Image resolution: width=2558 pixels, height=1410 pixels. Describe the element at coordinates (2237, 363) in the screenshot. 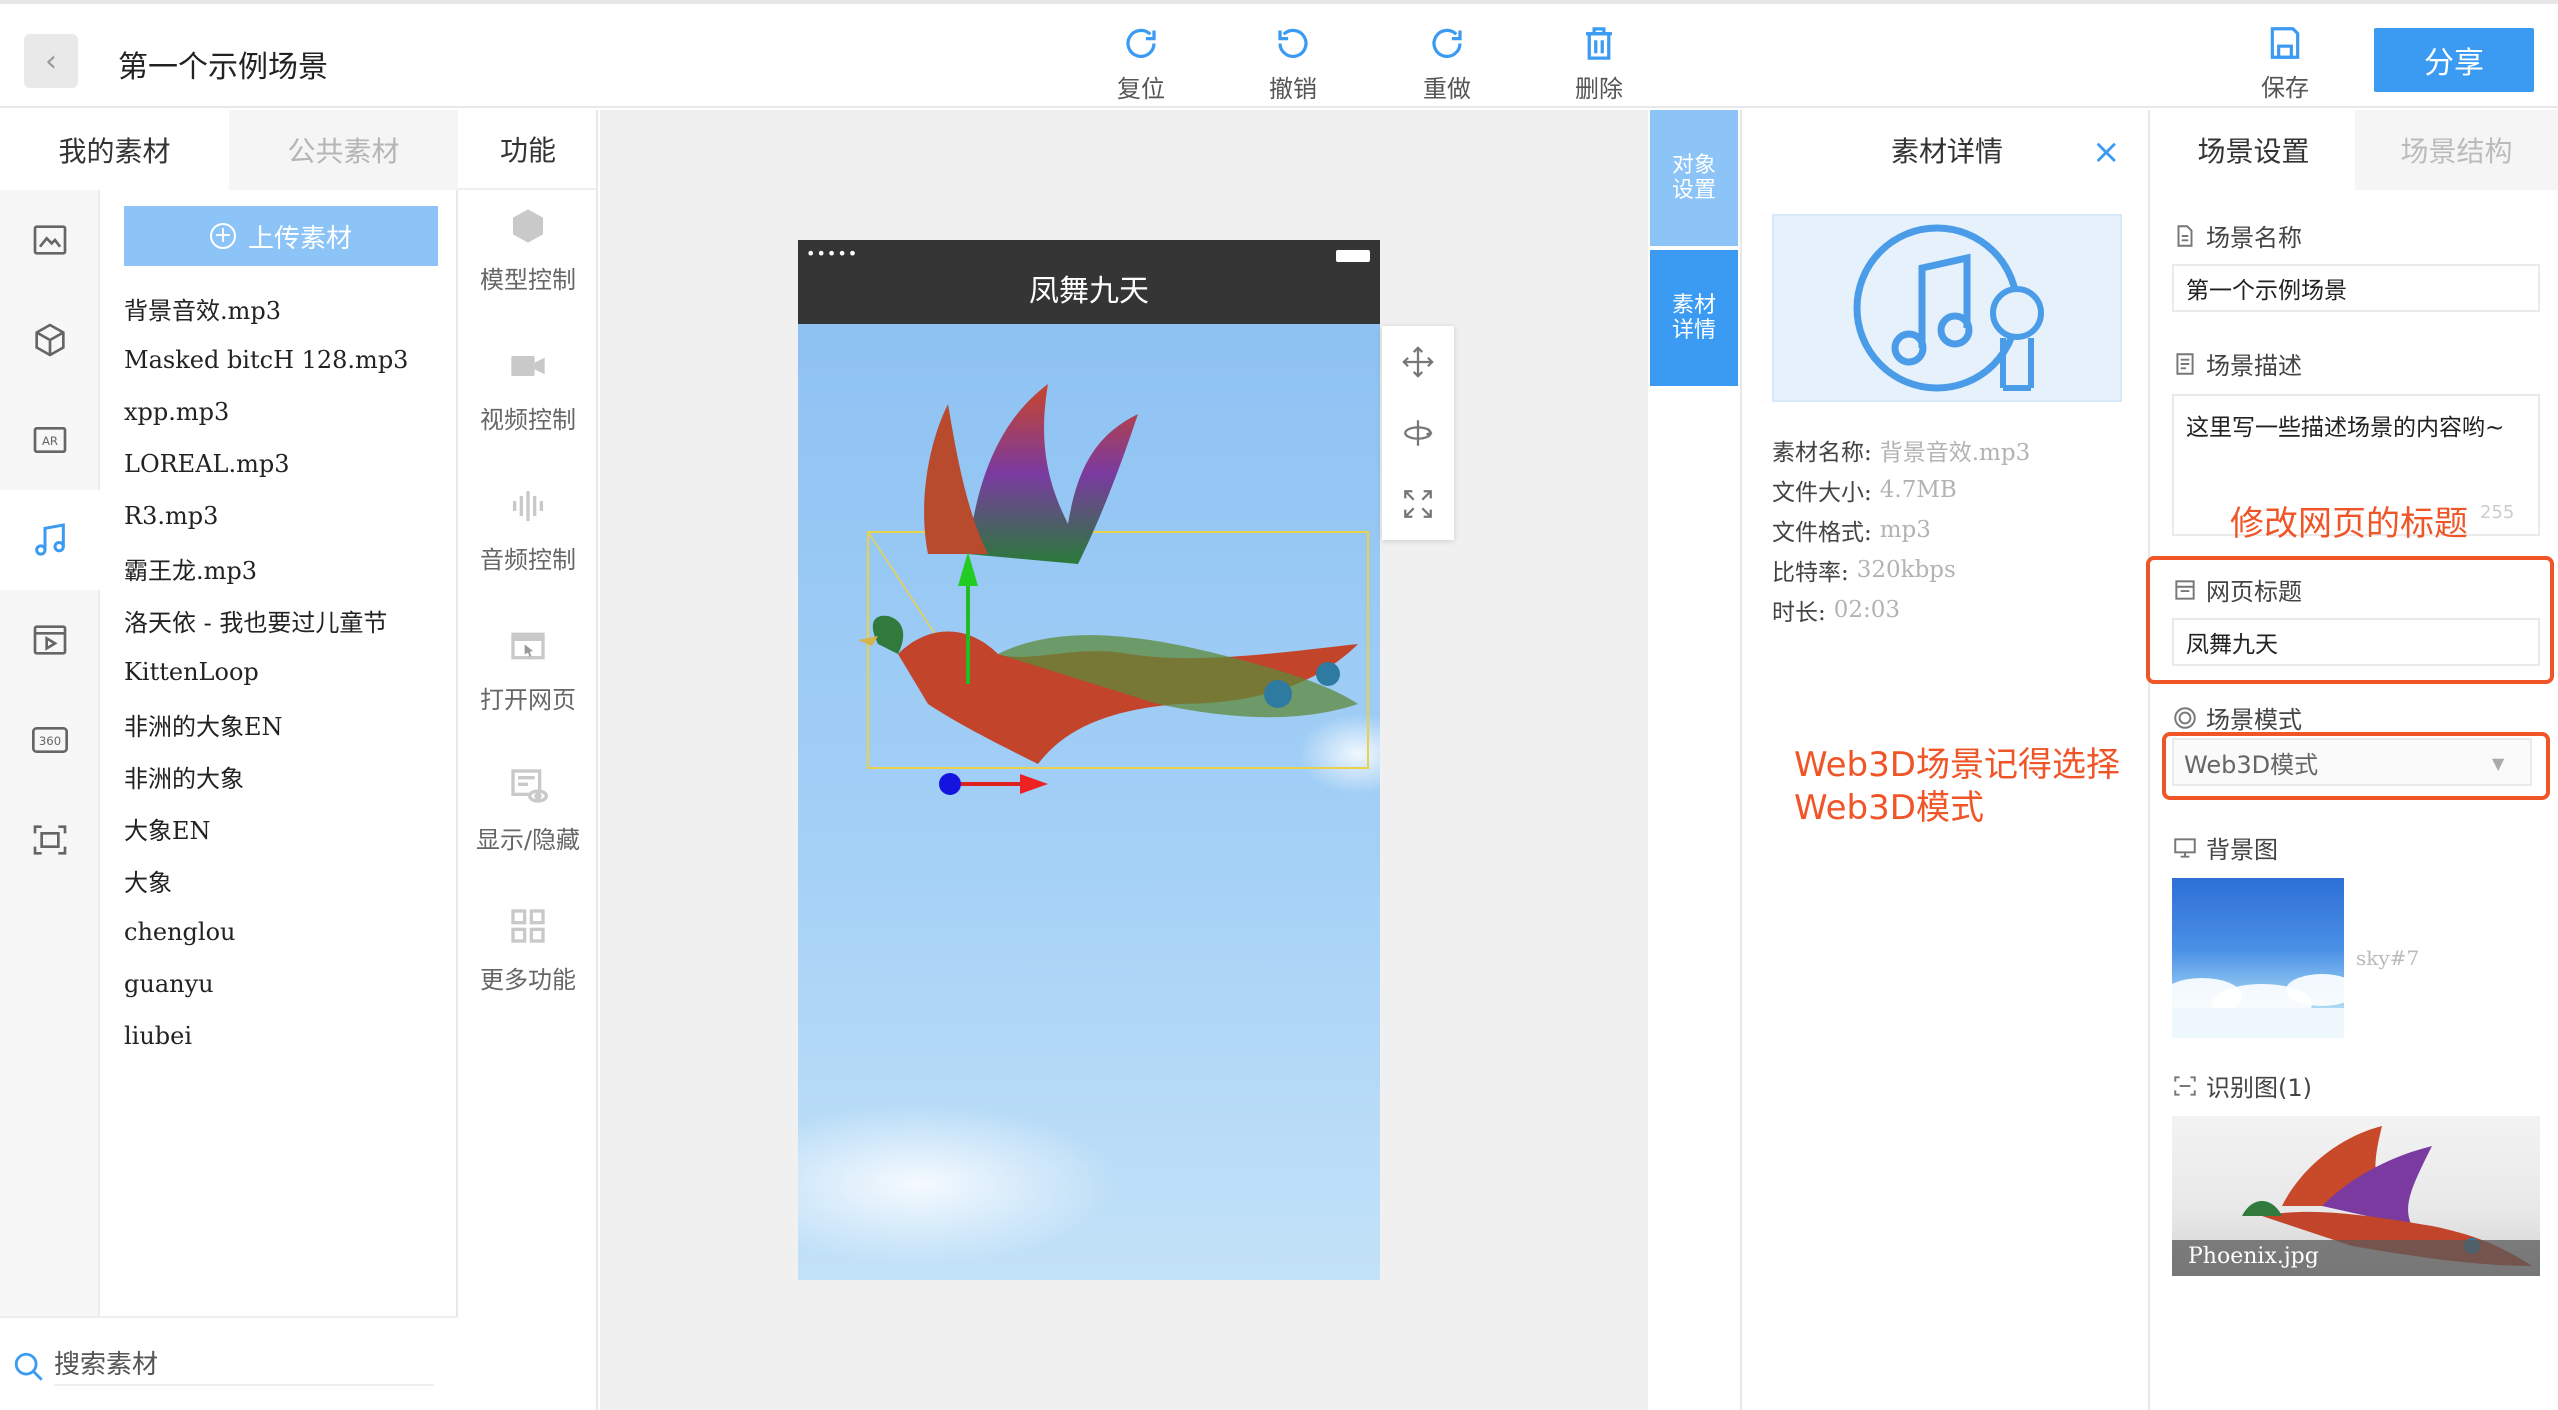

I see `scene-desc-label: 场景描述` at that location.